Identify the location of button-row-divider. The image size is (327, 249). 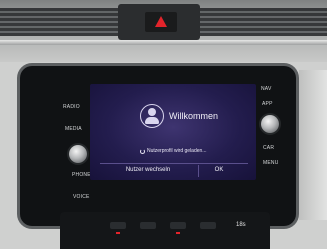
(174, 163).